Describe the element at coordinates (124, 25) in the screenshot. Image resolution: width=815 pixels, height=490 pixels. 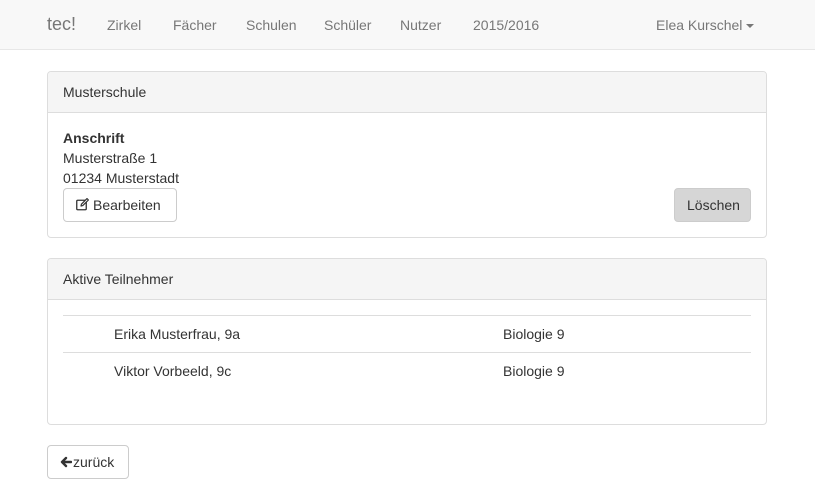
I see `nav-item-zirkel: Zirkel` at that location.